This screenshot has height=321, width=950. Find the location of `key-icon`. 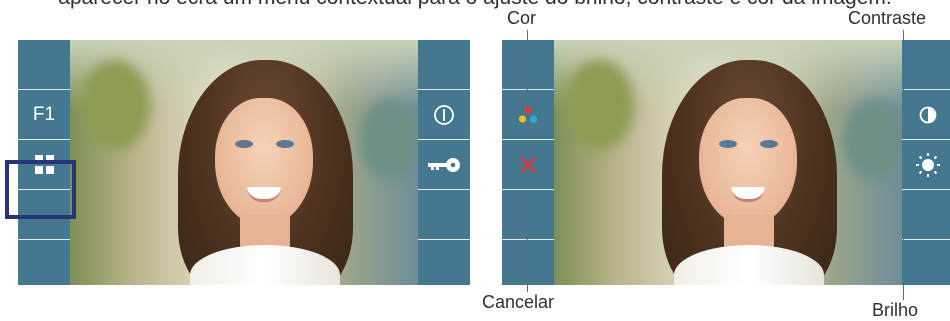

key-icon is located at coordinates (444, 164).